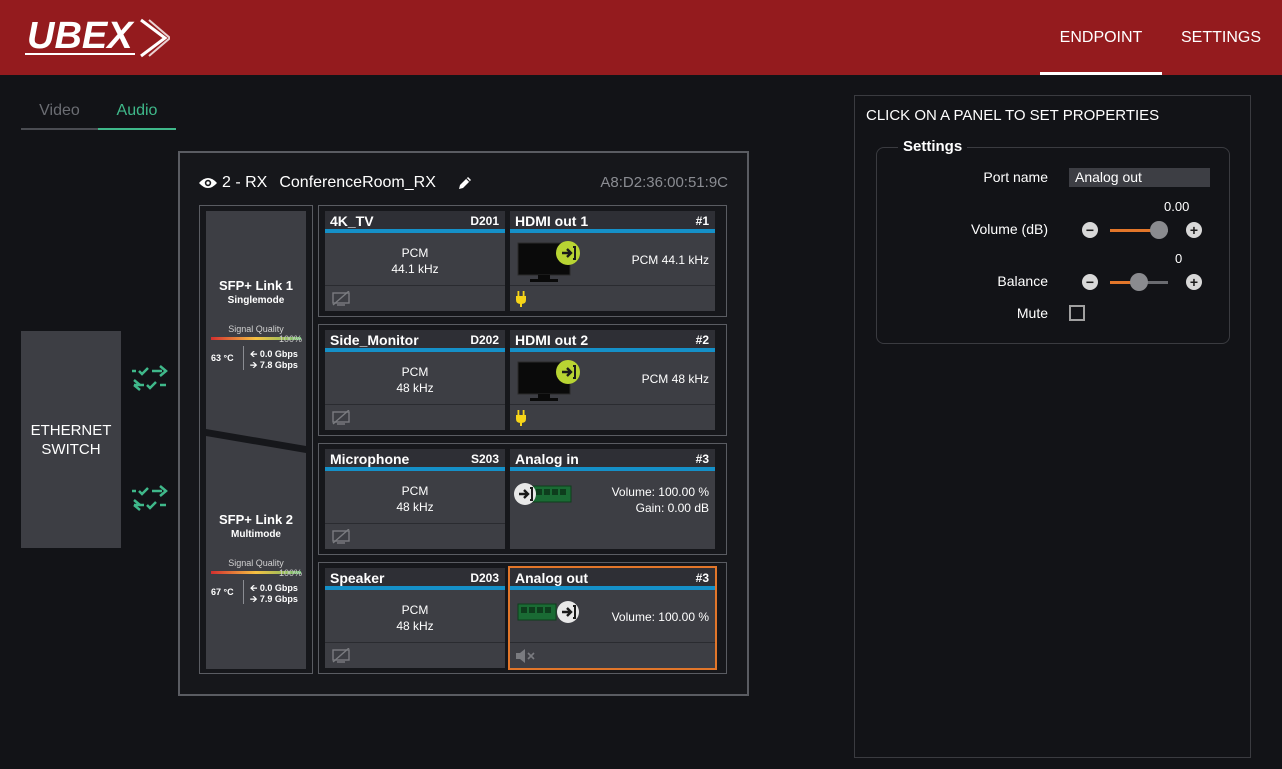  What do you see at coordinates (1194, 230) in the screenshot?
I see `volume-increase-button: +` at bounding box center [1194, 230].